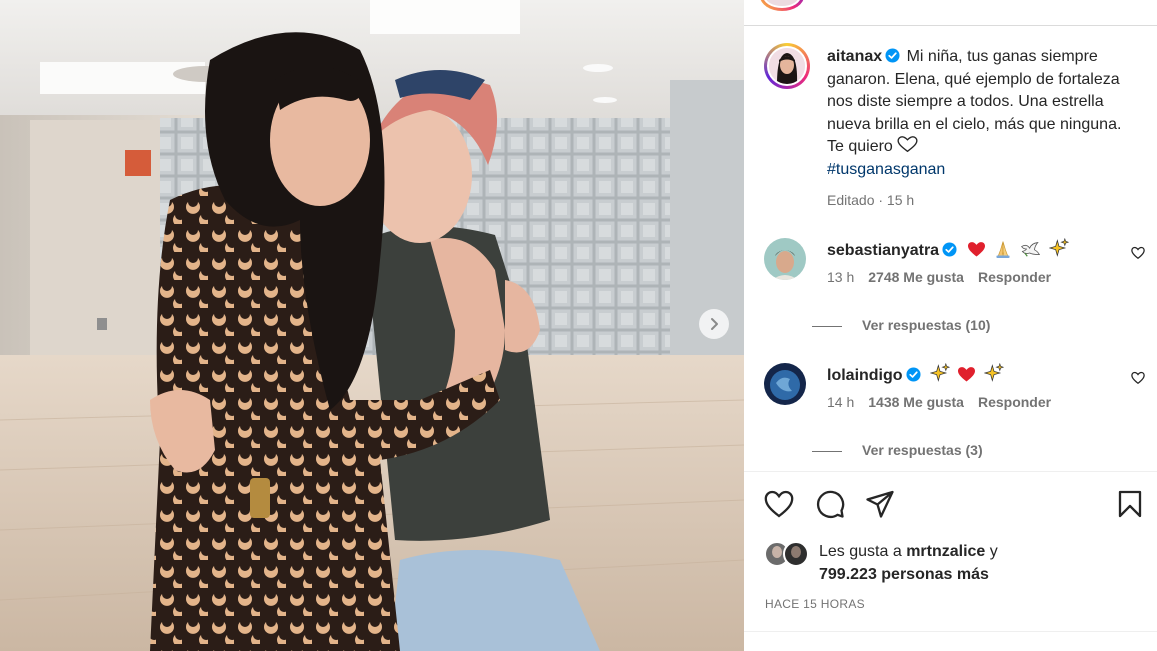  What do you see at coordinates (901, 325) in the screenshot?
I see `view-replies-button: Ver respuestas (10)` at bounding box center [901, 325].